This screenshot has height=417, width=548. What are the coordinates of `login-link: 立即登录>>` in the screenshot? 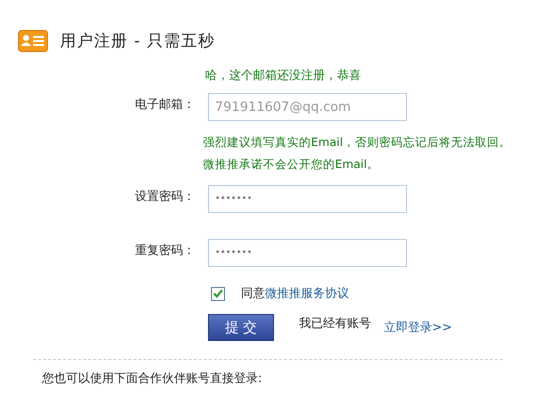 It's located at (418, 327).